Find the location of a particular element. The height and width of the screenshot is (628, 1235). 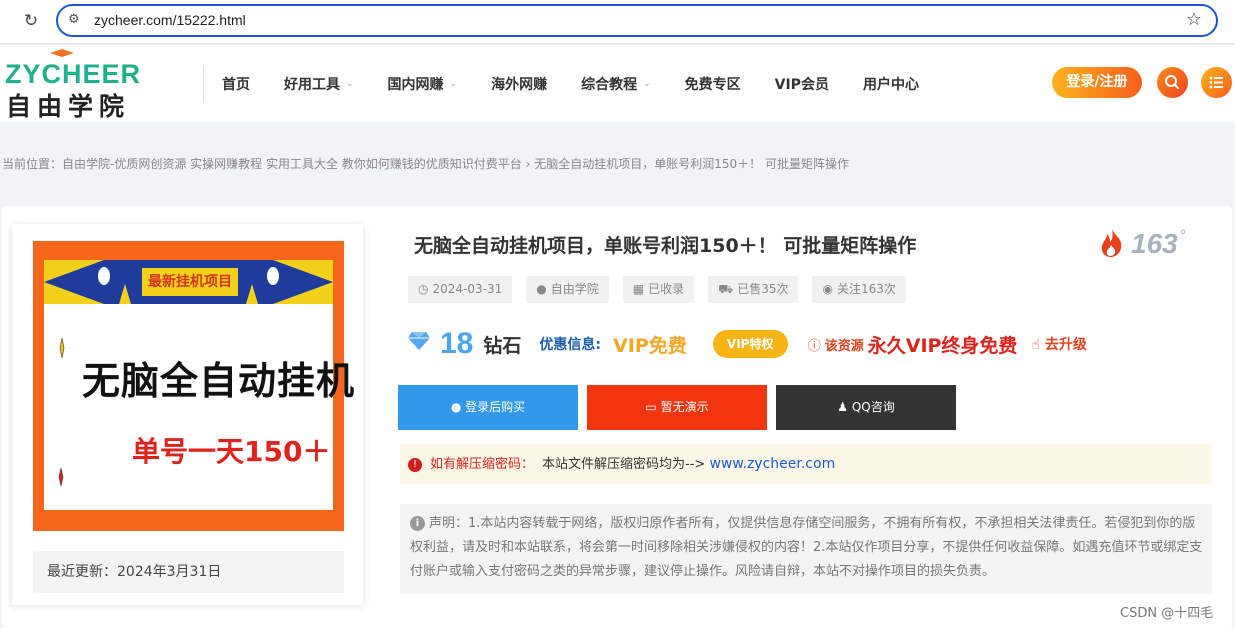

main-nav: 首页 好用工具 ⌄ 国内网赚 ⌄ 海外网赚 综合教程 ⌄ 免费专区 VIP会员 用户中心 is located at coordinates (587, 83).